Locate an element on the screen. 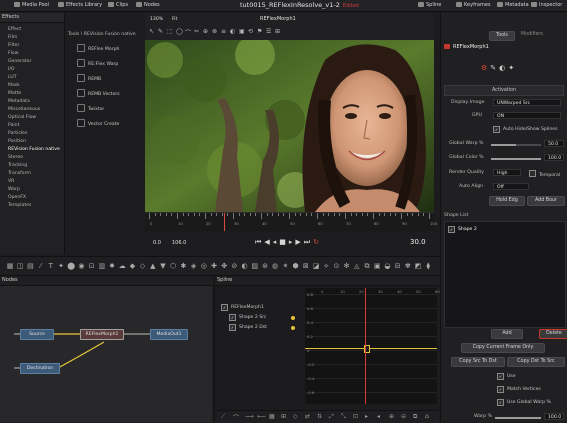 The height and width of the screenshot is (423, 567). toolbar-tool-icon: ✶ is located at coordinates (285, 266).